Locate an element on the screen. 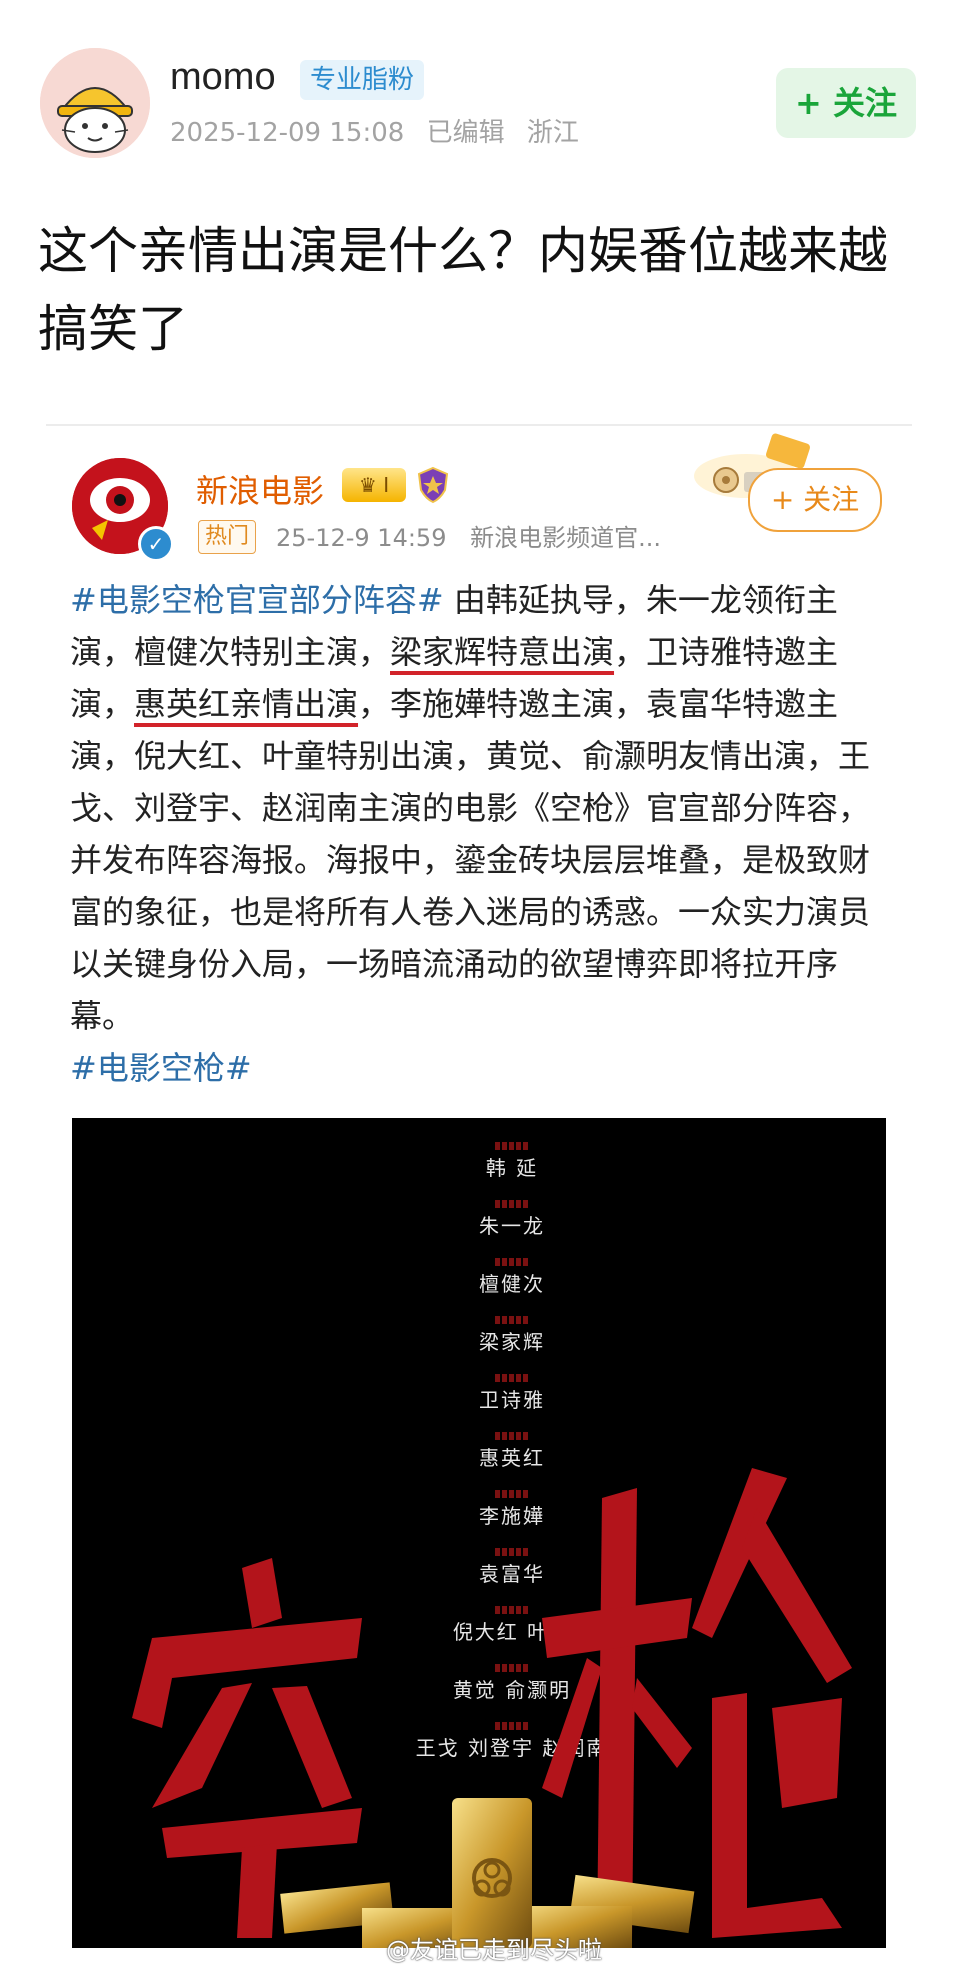  follow-button: + 关注 is located at coordinates (846, 103).